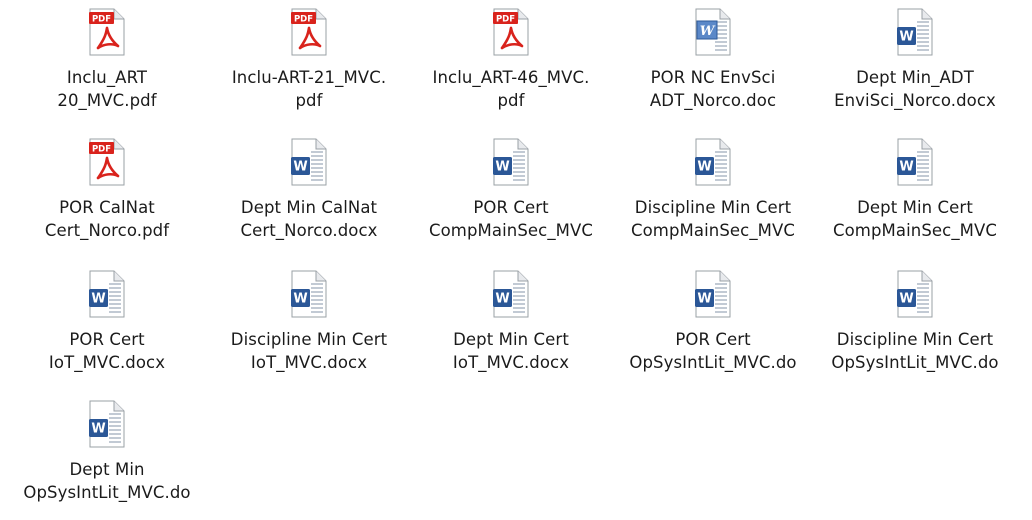 The height and width of the screenshot is (520, 1032). What do you see at coordinates (915, 89) in the screenshot?
I see `file-name: Dept Min_ADT EnviSci_Norco.docx` at bounding box center [915, 89].